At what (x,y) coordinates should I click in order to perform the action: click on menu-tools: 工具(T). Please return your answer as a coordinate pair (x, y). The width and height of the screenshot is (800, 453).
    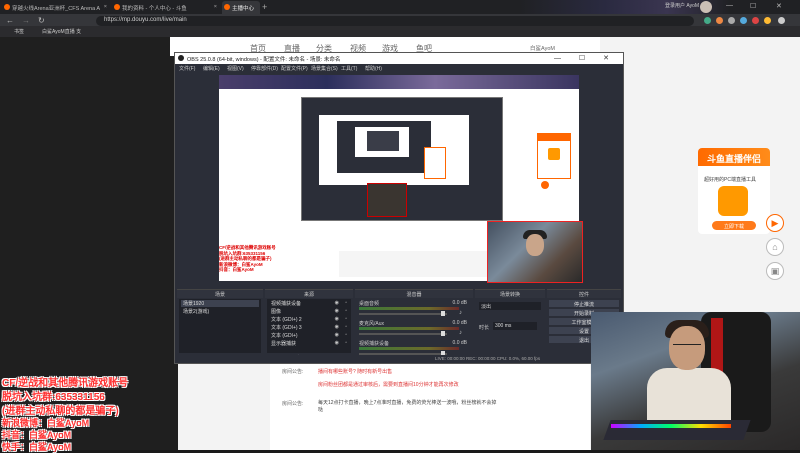
    Looking at the image, I should click on (349, 68).